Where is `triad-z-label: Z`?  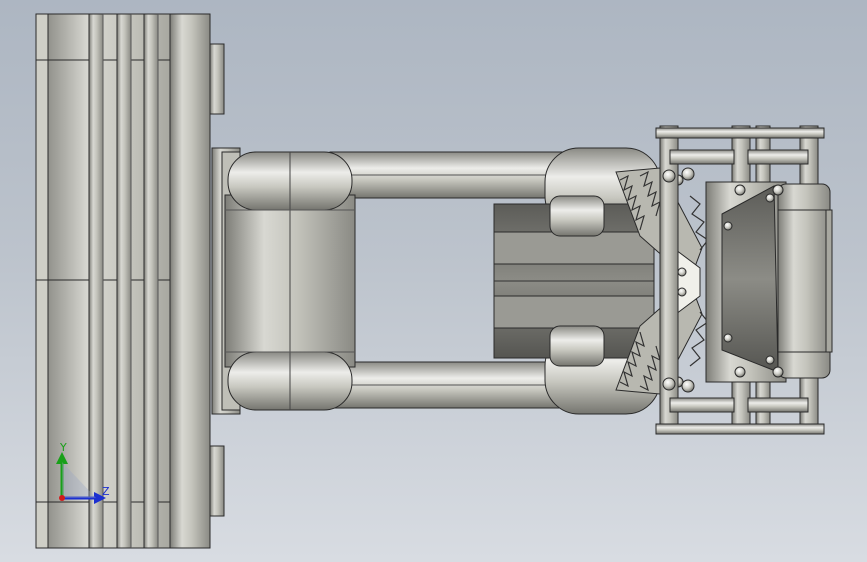
triad-z-label: Z is located at coordinates (106, 491).